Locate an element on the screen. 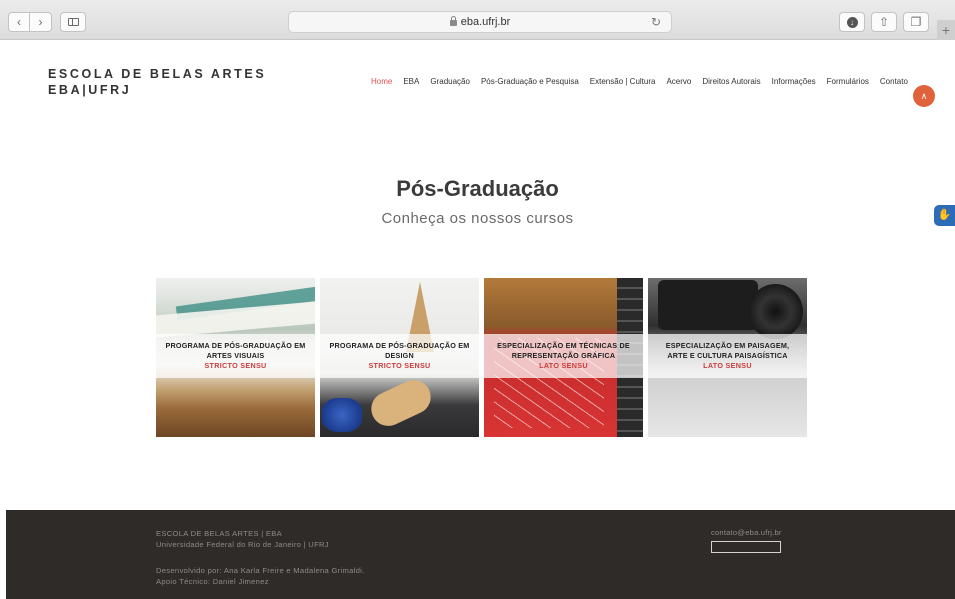 This screenshot has height=599, width=955. sidebar-toggle-button is located at coordinates (73, 22).